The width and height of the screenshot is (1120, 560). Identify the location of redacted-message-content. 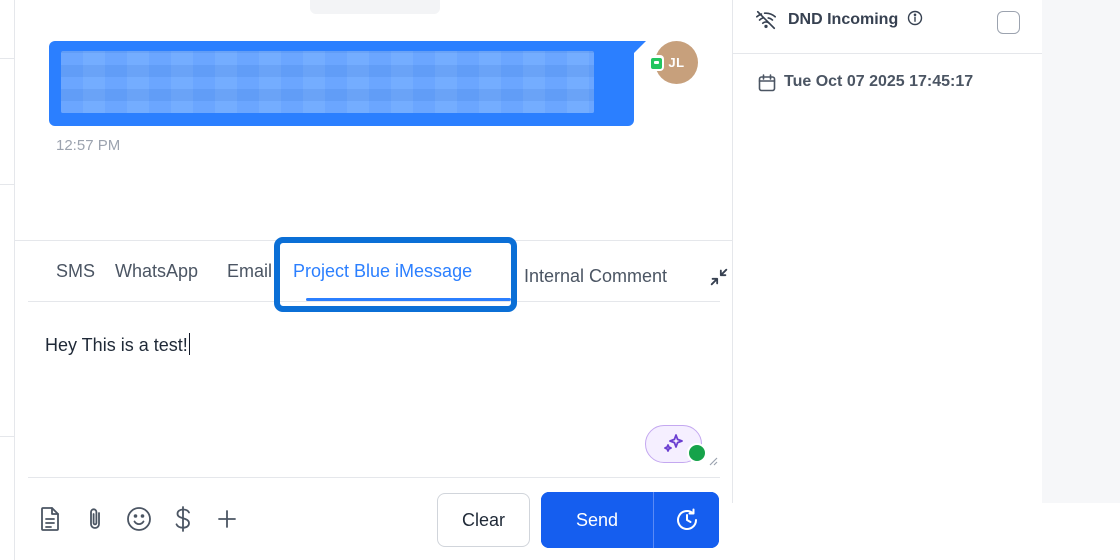
(327, 82).